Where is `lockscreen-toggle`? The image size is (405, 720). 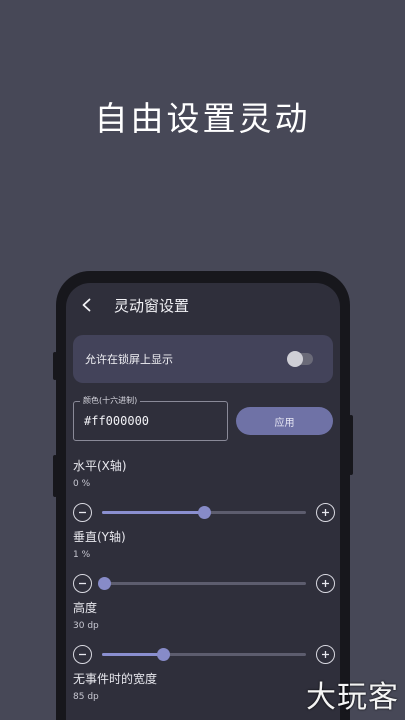
lockscreen-toggle is located at coordinates (300, 359).